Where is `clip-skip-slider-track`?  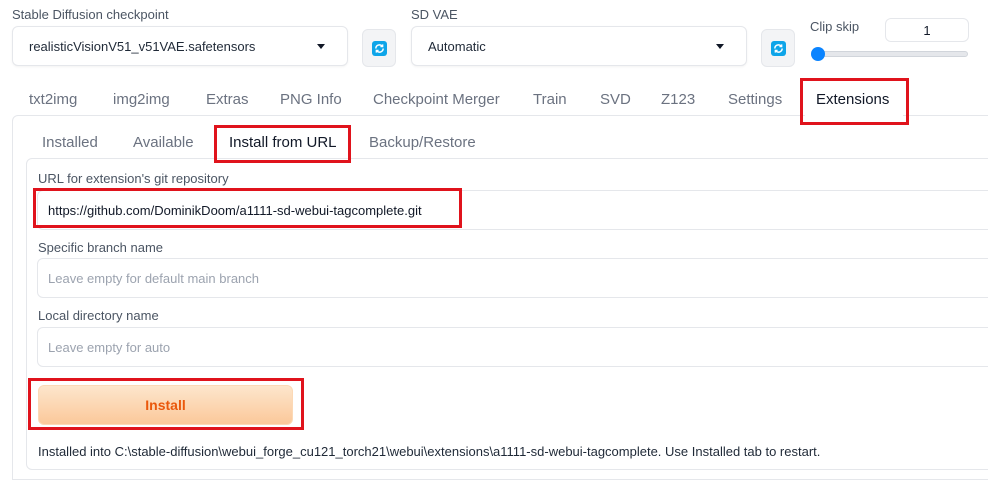 clip-skip-slider-track is located at coordinates (890, 54).